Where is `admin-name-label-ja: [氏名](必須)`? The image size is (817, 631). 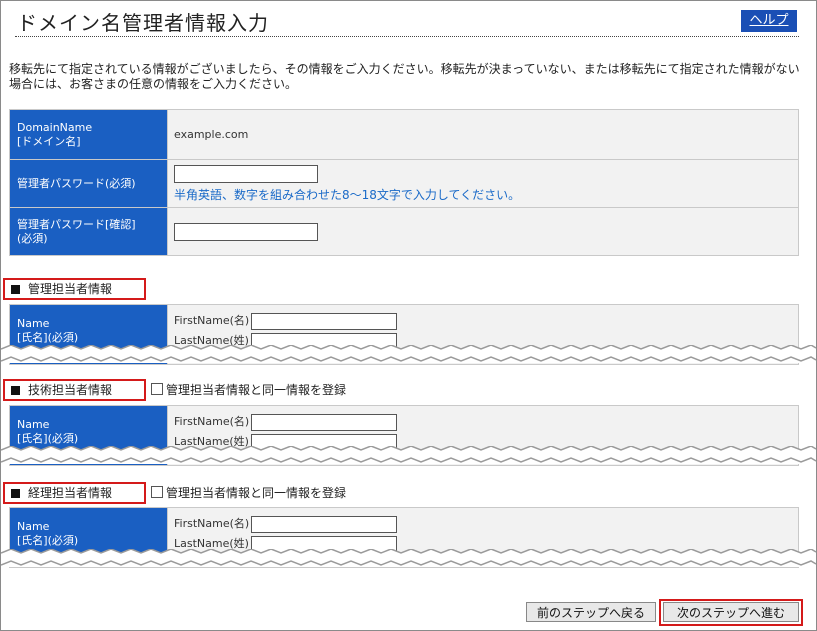
admin-name-label-ja: [氏名](必須) is located at coordinates (48, 337).